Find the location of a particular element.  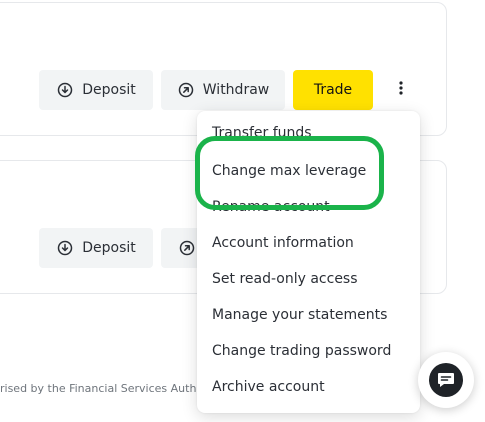

menu-item-manage-statements: Manage your statements is located at coordinates (299, 315).